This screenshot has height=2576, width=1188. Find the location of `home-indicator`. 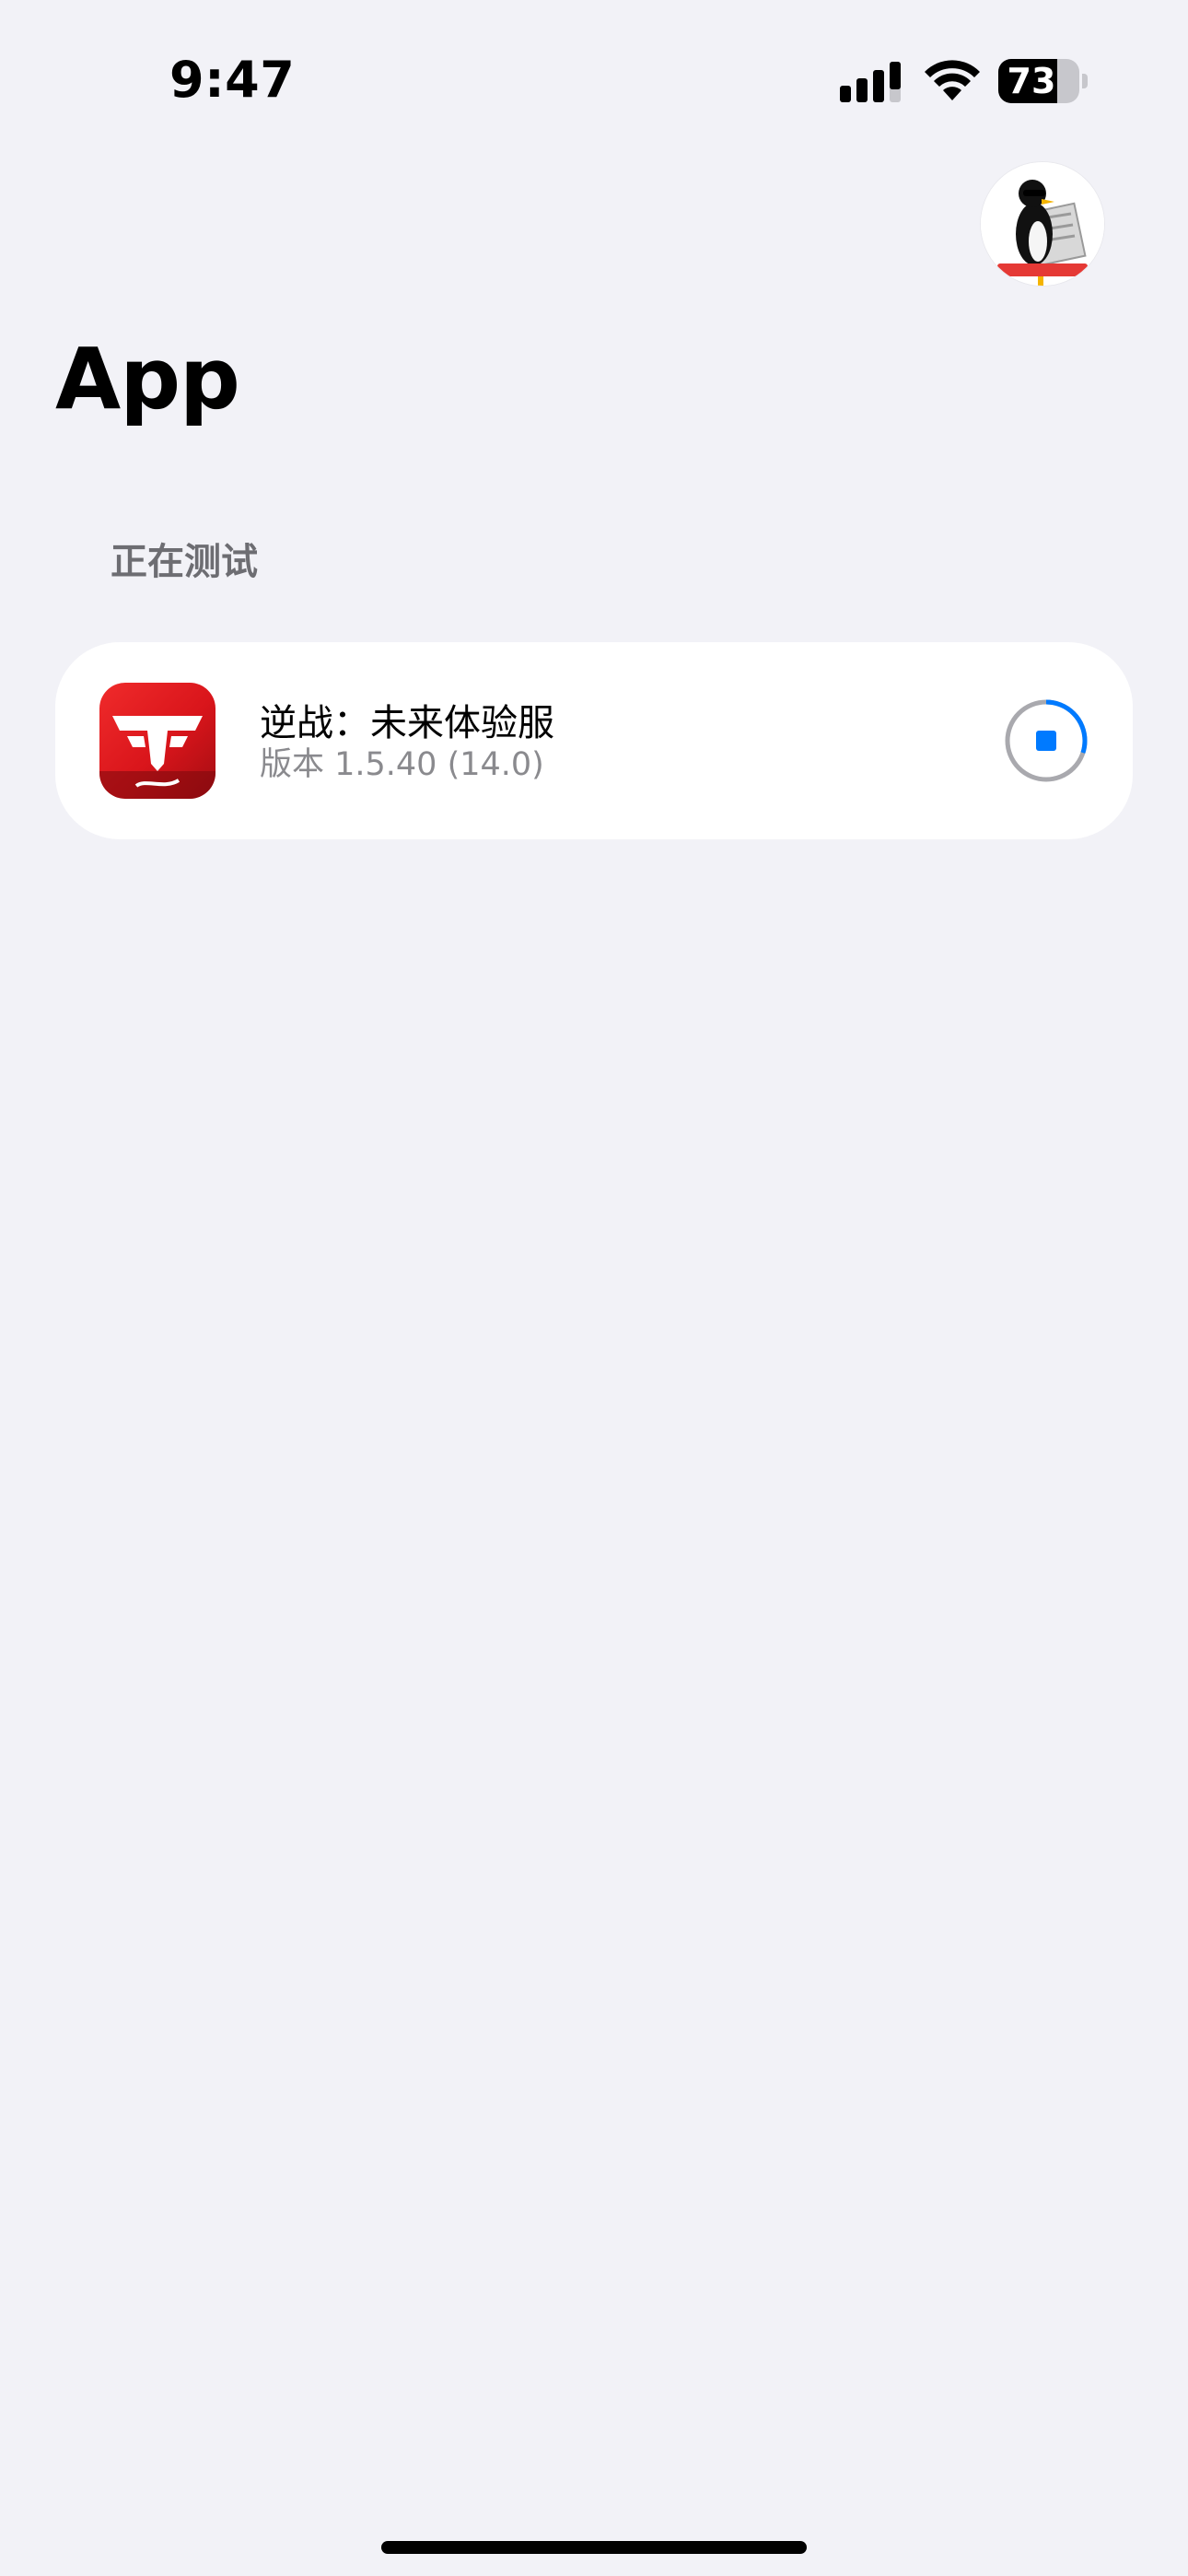

home-indicator is located at coordinates (594, 2547).